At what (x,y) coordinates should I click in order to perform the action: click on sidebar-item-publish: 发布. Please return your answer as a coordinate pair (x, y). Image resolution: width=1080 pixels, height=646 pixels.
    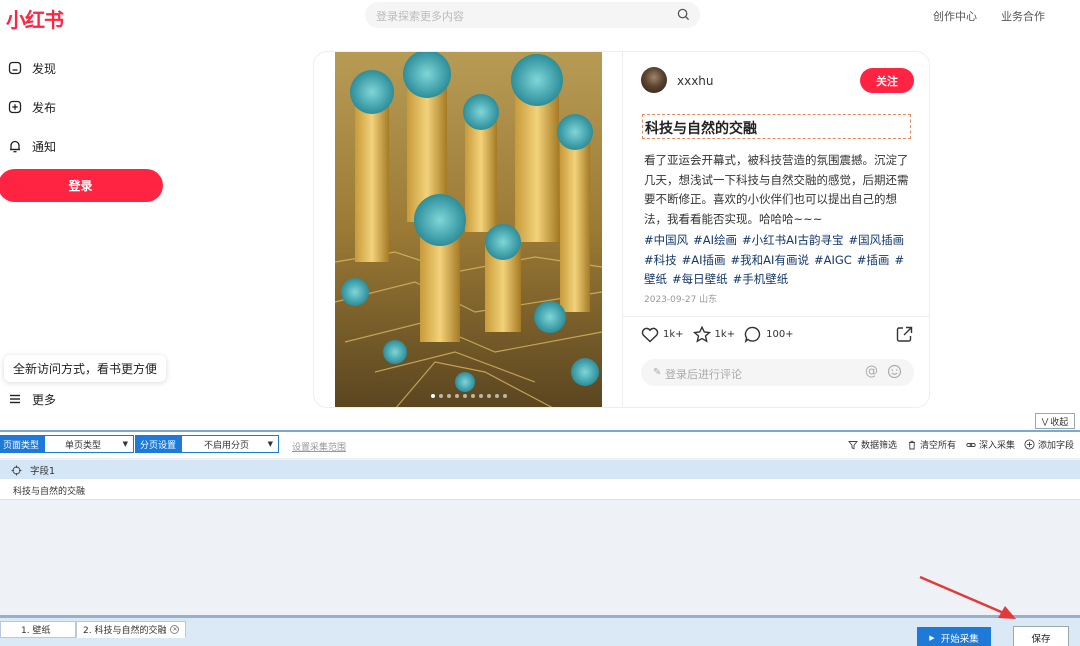
    Looking at the image, I should click on (32, 107).